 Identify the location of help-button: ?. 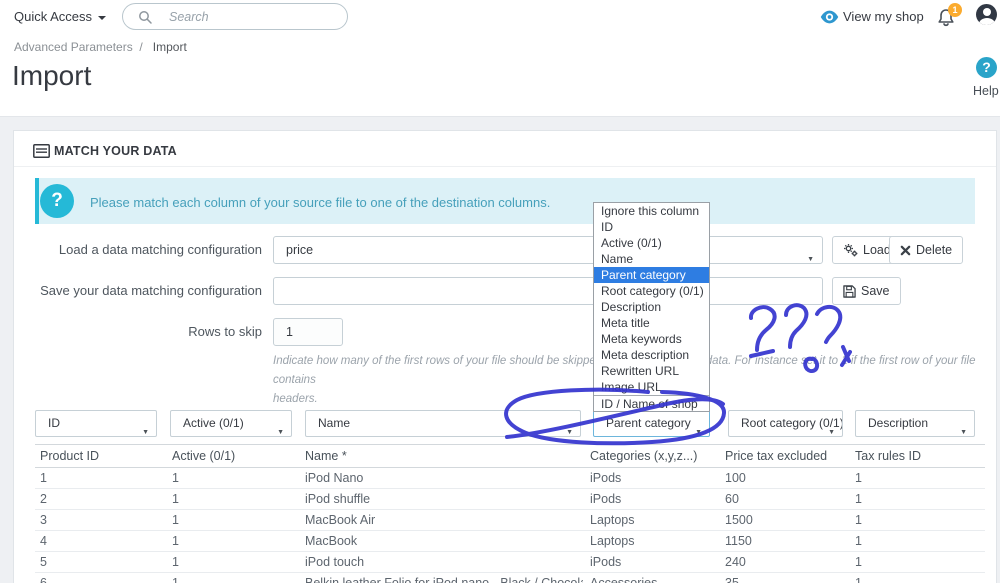
(986, 67).